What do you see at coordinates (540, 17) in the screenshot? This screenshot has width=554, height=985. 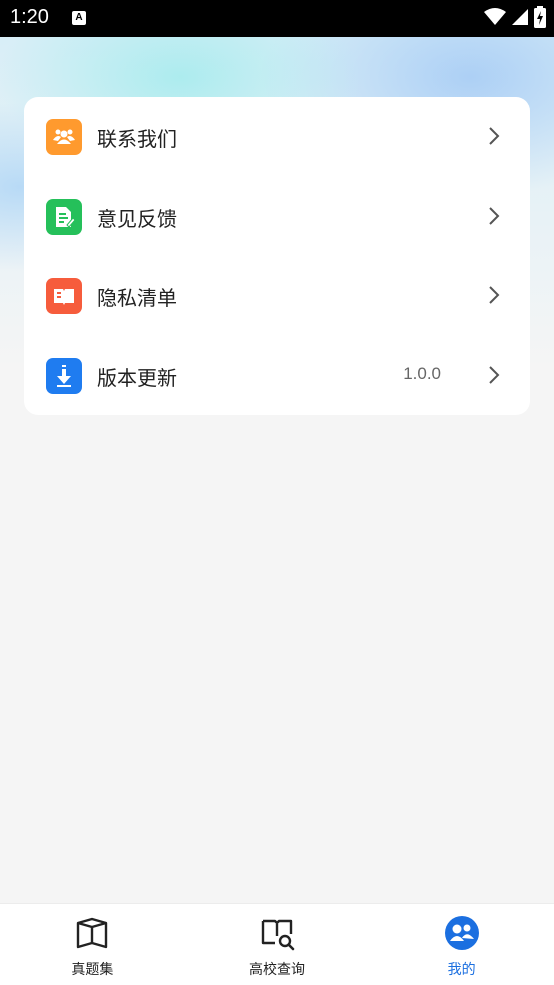 I see `battery-icon` at bounding box center [540, 17].